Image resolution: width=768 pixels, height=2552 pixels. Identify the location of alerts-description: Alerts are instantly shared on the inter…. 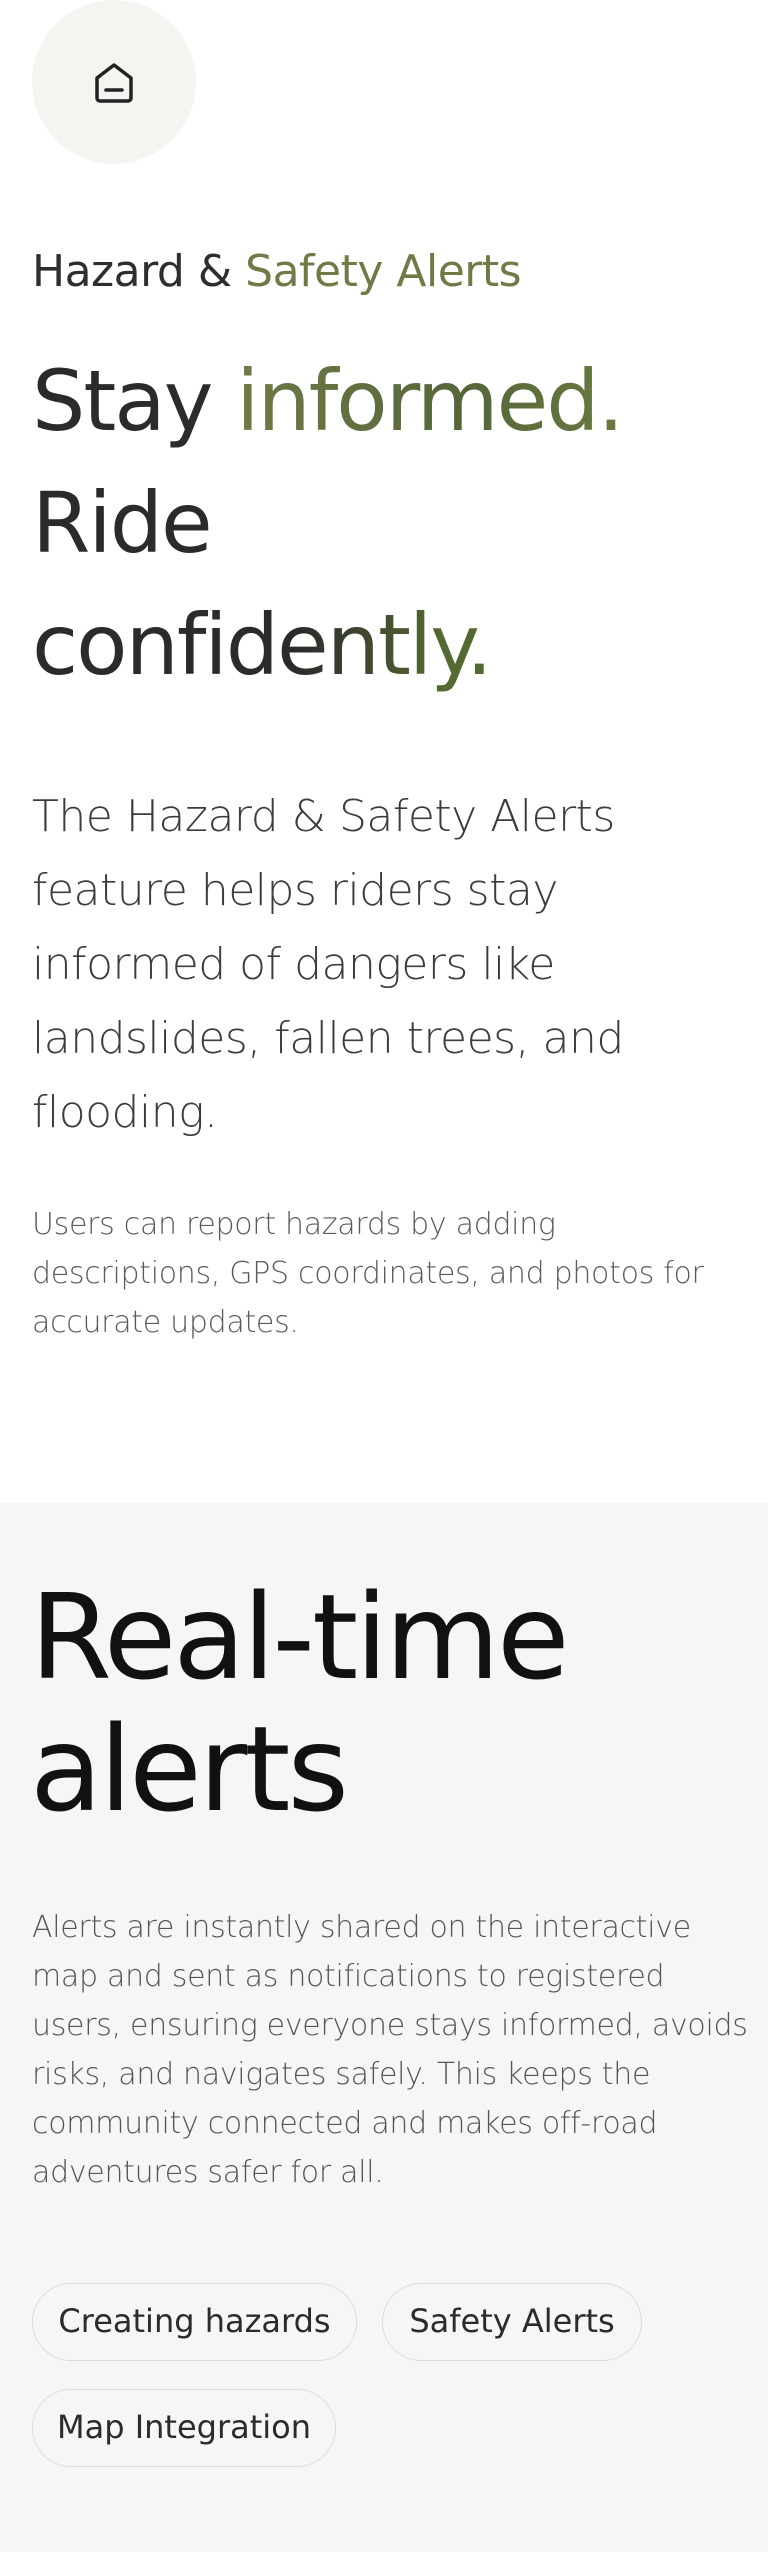
(390, 2050).